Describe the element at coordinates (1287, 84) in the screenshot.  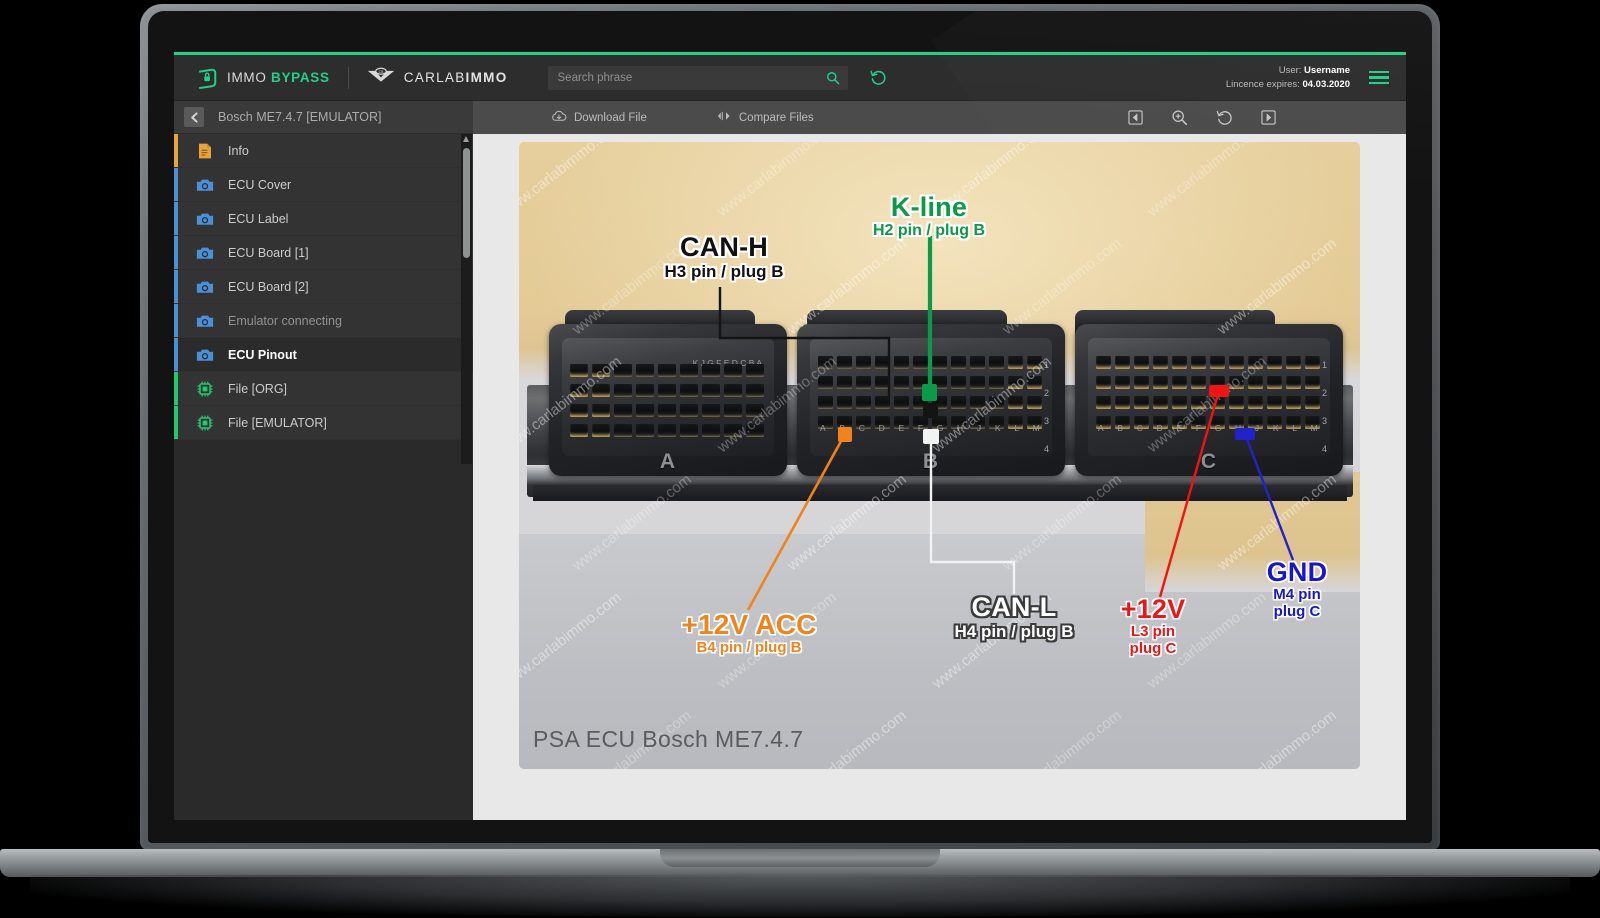
I see `licence-line: Lincence expires: 04.03.2020` at that location.